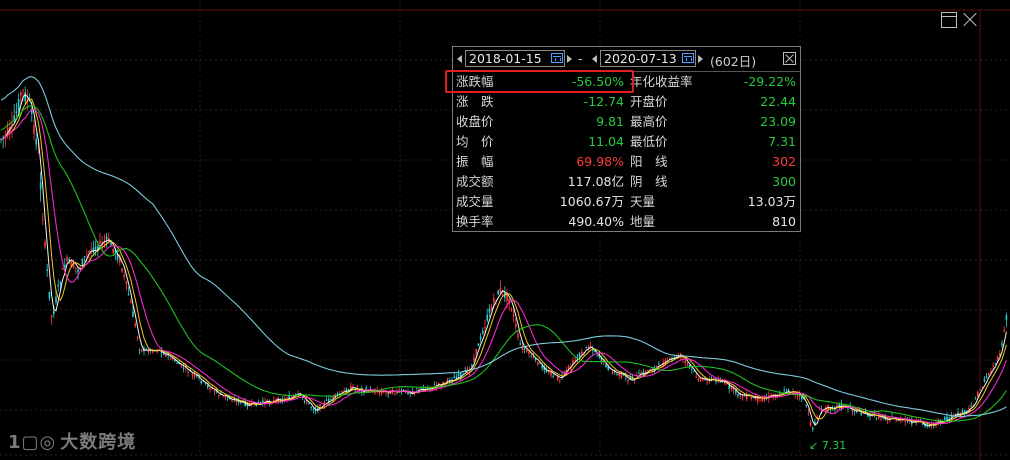 This screenshot has width=1010, height=460. Describe the element at coordinates (475, 121) in the screenshot. I see `stat-label: 收盘价` at that location.